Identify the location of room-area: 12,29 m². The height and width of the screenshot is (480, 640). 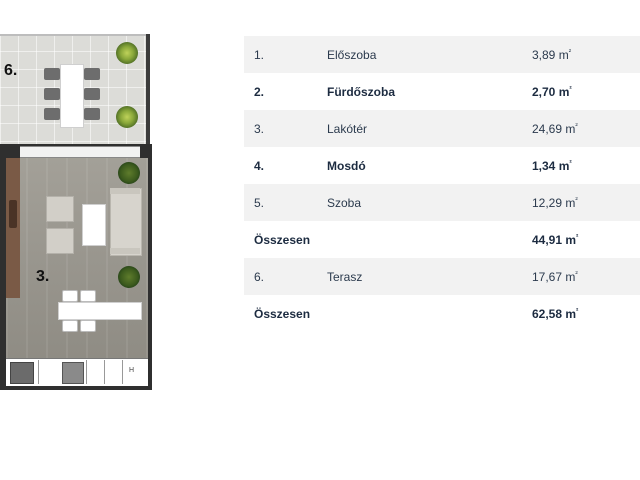
(555, 203).